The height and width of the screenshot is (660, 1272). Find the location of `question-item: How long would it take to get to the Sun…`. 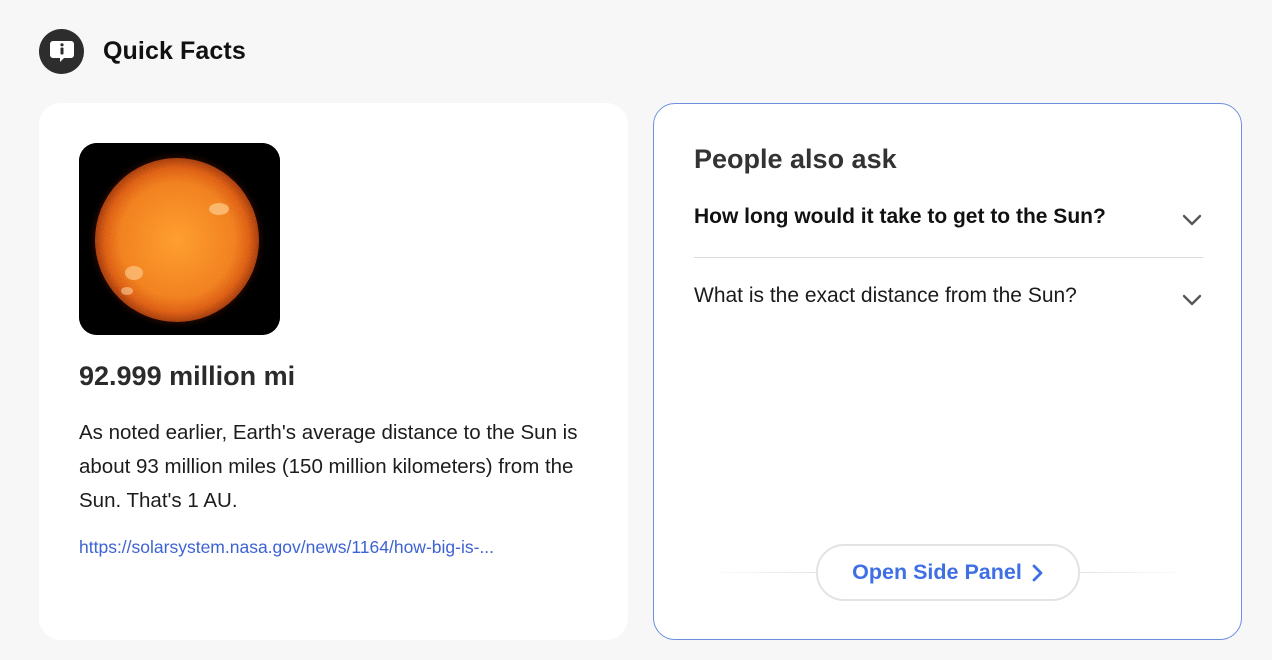

question-item: How long would it take to get to the Sun… is located at coordinates (948, 223).